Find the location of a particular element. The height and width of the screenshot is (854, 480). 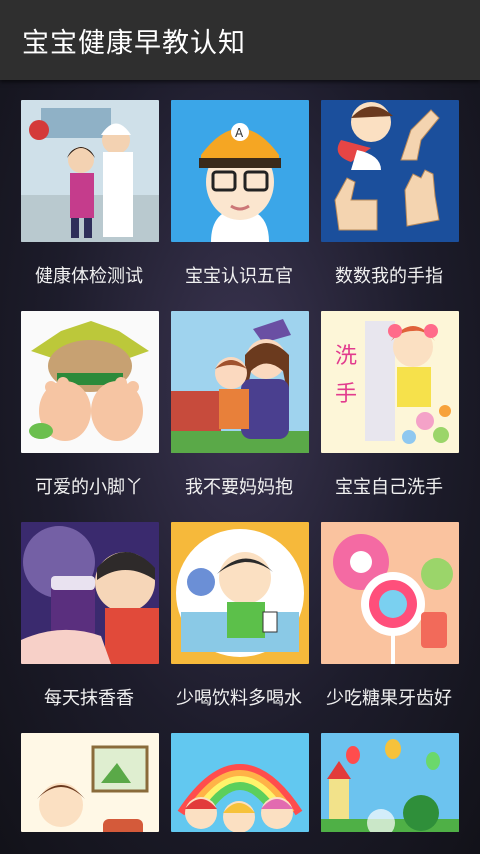

counting-fingers-icon is located at coordinates (390, 171).